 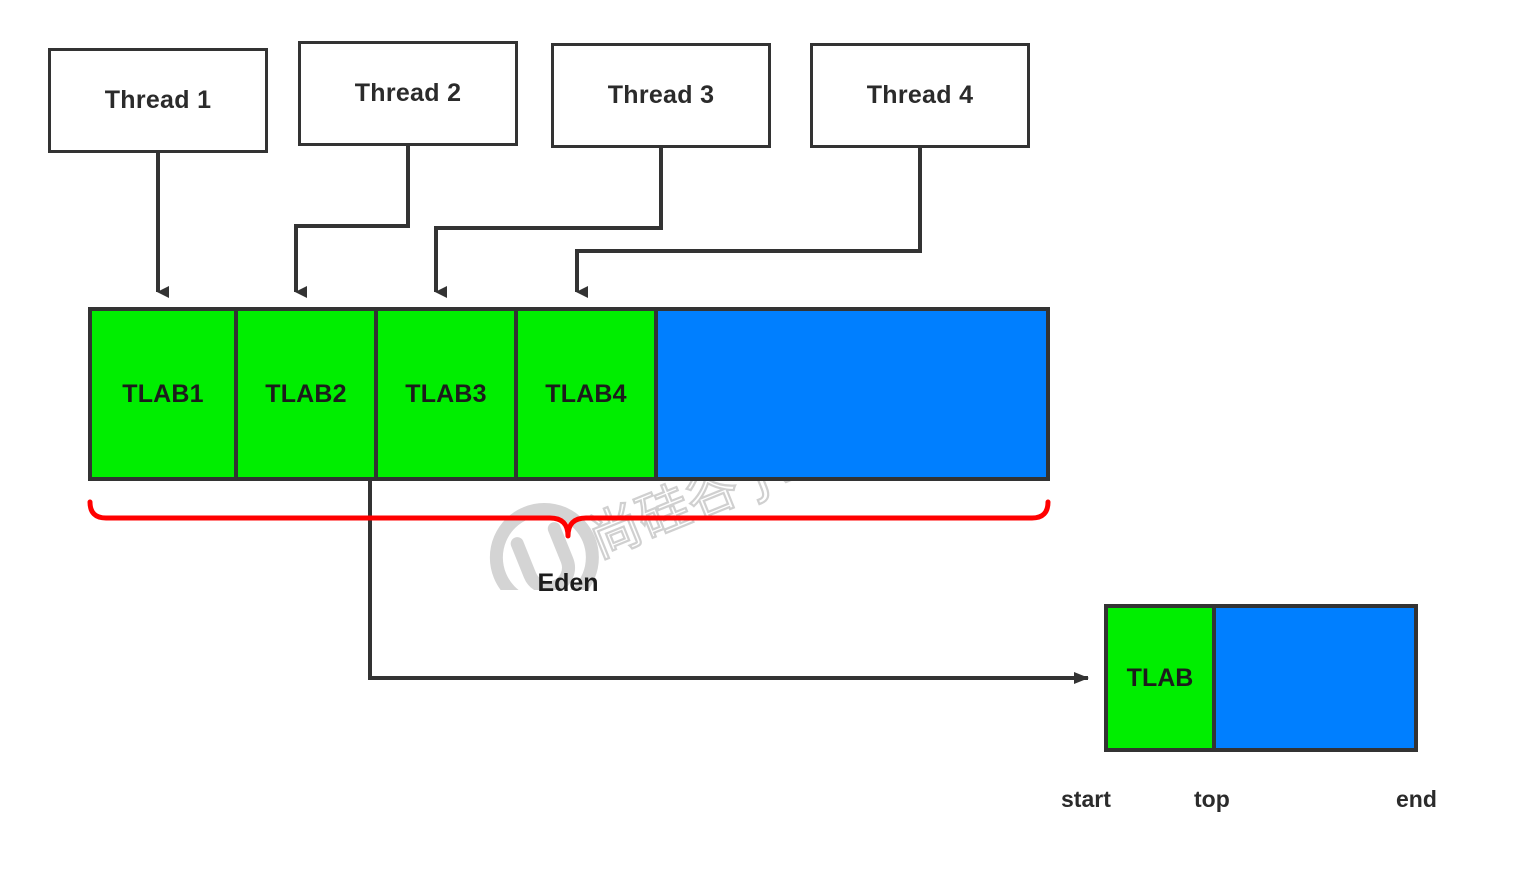 I want to click on thread-box-4: Thread 4, so click(x=920, y=95).